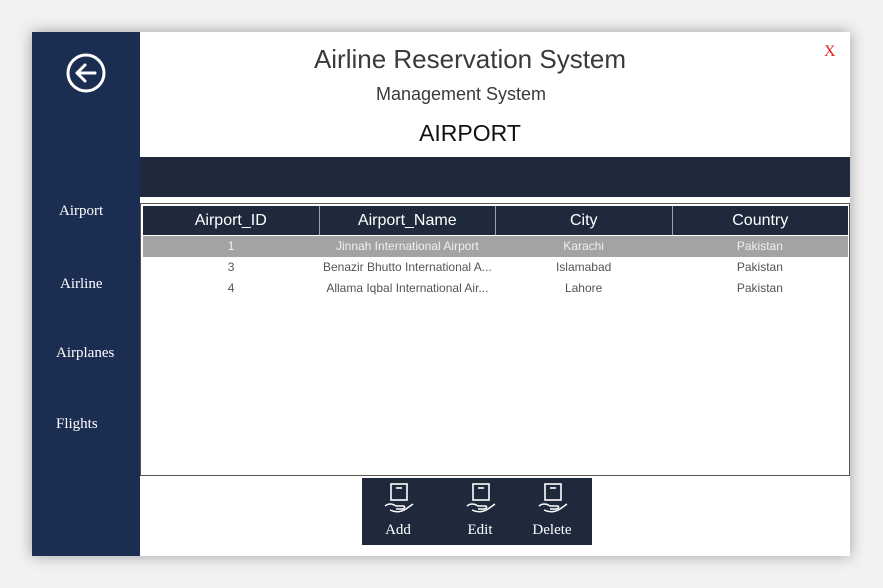  I want to click on sidebar-item-airport: Airport, so click(86, 211).